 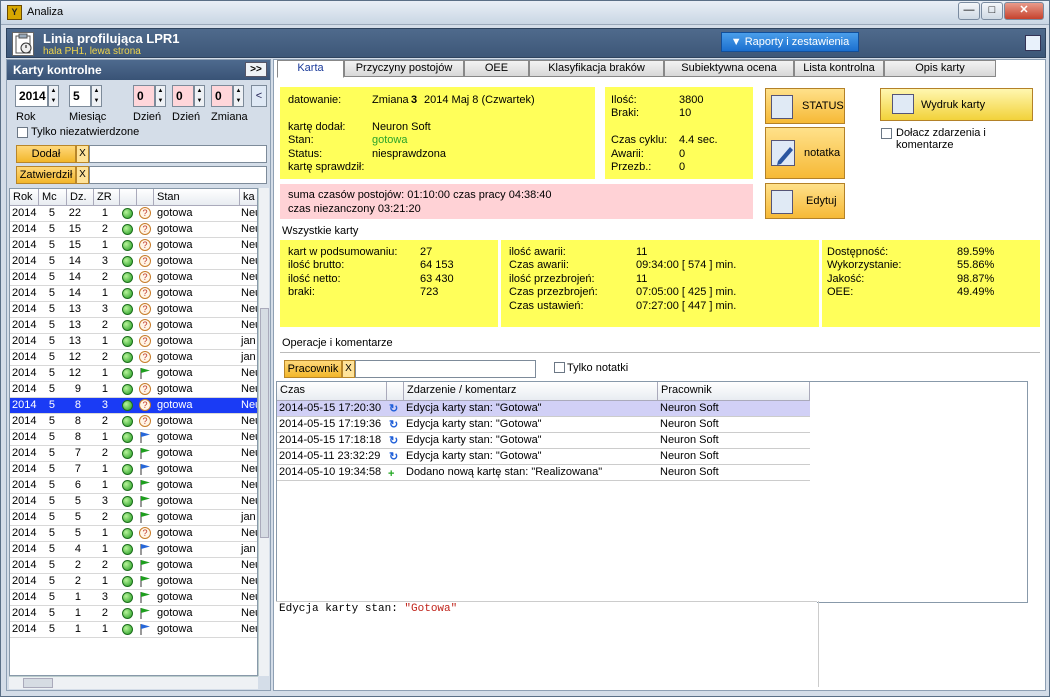 I want to click on ok-status-icon, so click(x=127, y=213).